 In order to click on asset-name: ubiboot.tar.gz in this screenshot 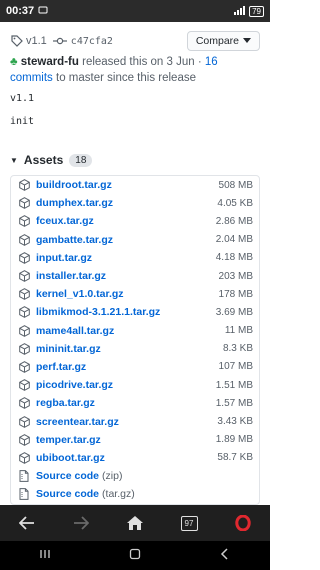, I will do `click(70, 458)`.